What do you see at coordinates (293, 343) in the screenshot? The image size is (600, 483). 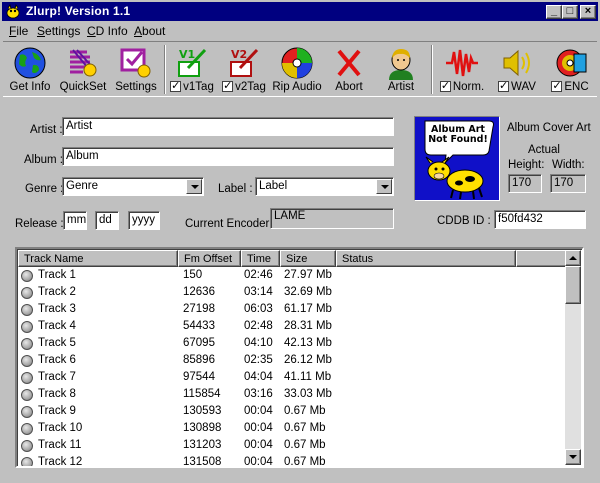 I see `table-row: Track 5 67095 04:10 42.13 Mb` at bounding box center [293, 343].